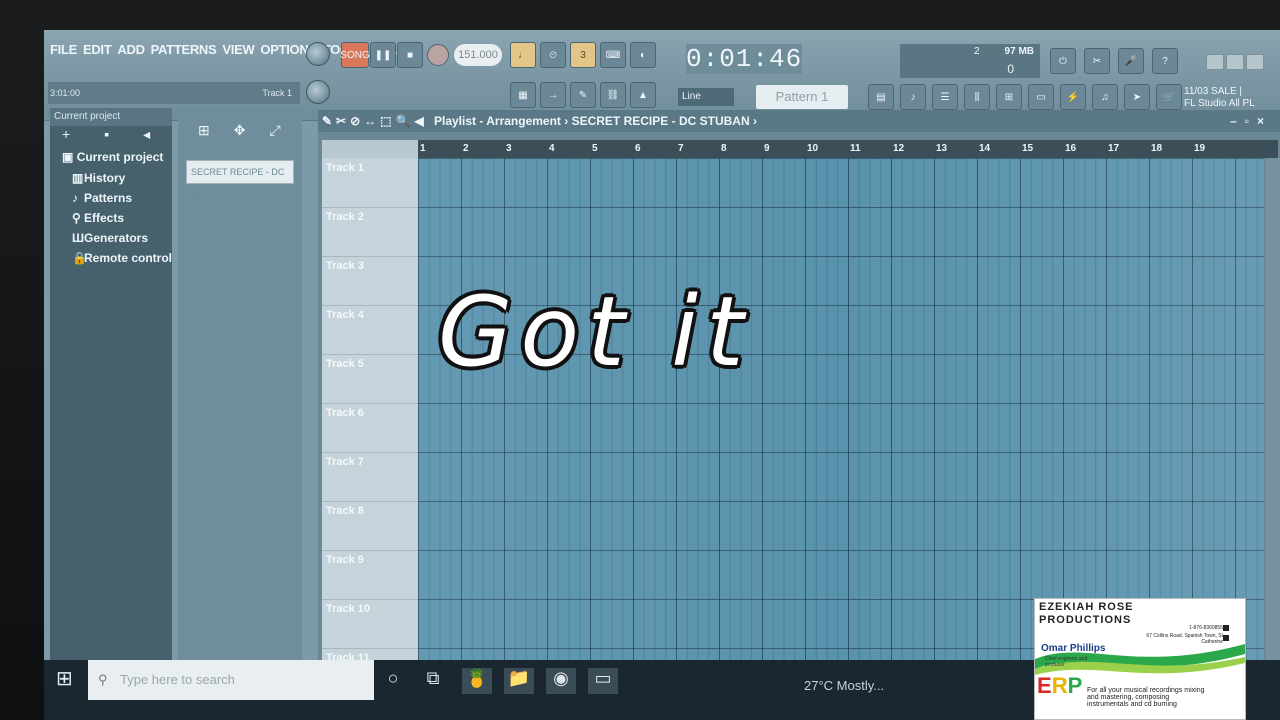 Image resolution: width=1280 pixels, height=720 pixels. Describe the element at coordinates (1009, 97) in the screenshot. I see `browser-icon: ⊞` at that location.